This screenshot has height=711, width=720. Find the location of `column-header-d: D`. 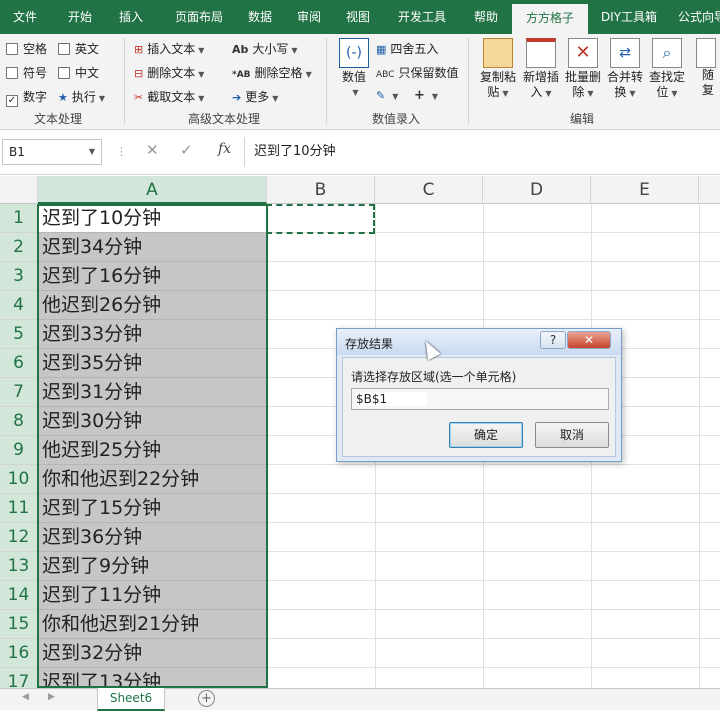

column-header-d: D is located at coordinates (537, 190).